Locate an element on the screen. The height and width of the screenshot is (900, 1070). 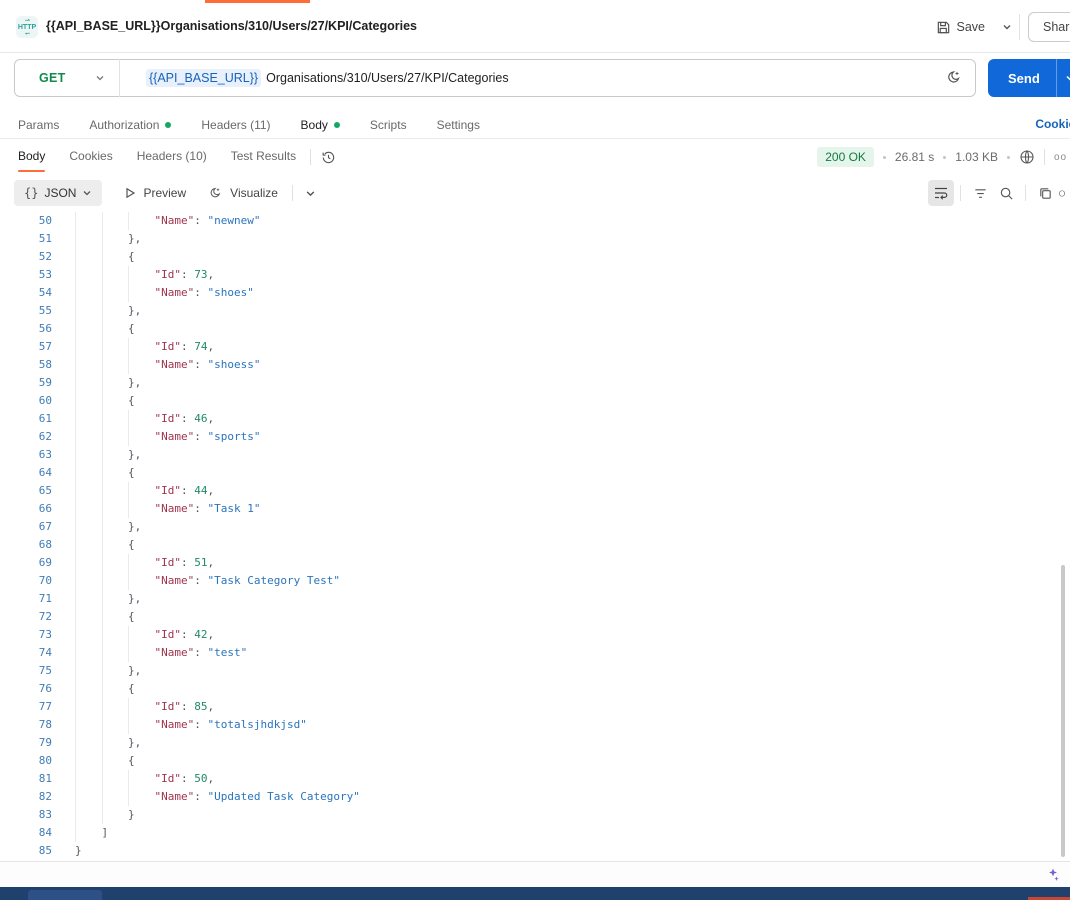
line-number: 67 is located at coordinates (26, 527).